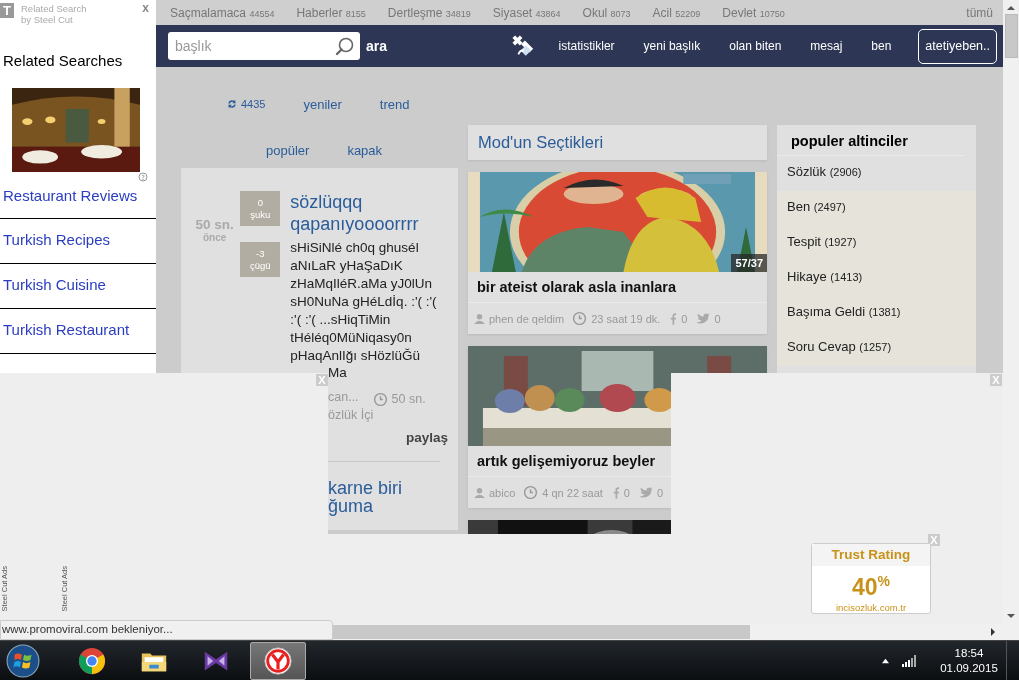 The height and width of the screenshot is (680, 1019). What do you see at coordinates (881, 46) in the screenshot?
I see `nav-link: ben` at bounding box center [881, 46].